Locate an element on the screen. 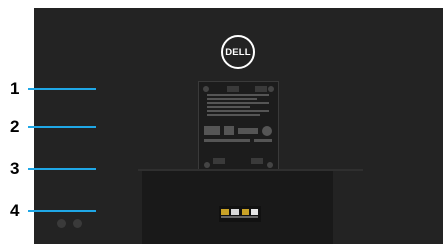 The width and height of the screenshot is (443, 244). callout-3: 3 is located at coordinates (50, 169).